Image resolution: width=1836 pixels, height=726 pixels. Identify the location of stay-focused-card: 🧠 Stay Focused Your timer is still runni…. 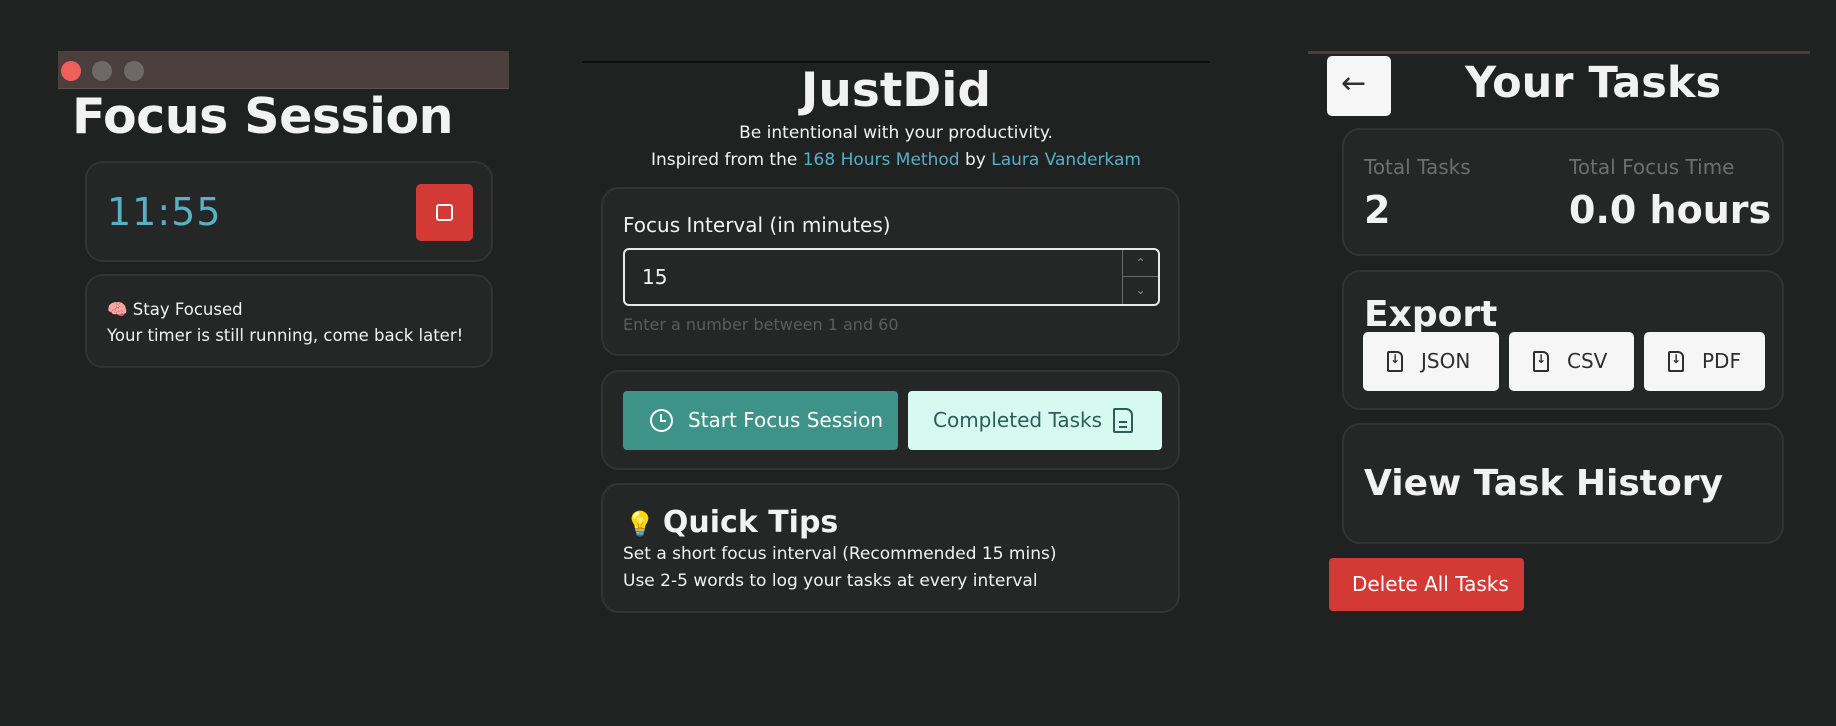
(289, 321).